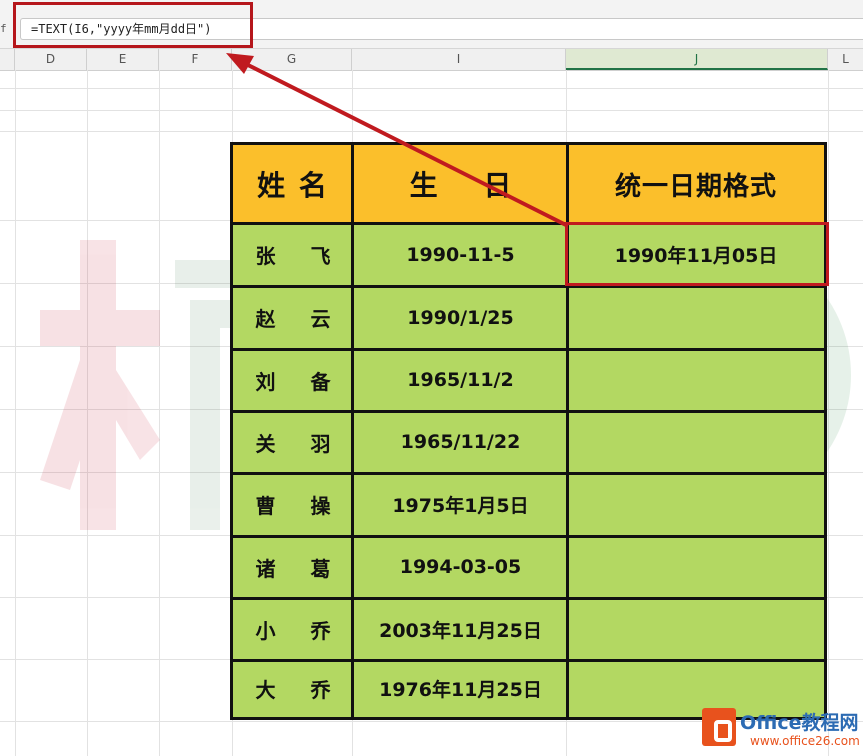  What do you see at coordinates (460, 442) in the screenshot?
I see `cell-birthday: 1965/11/22` at bounding box center [460, 442].